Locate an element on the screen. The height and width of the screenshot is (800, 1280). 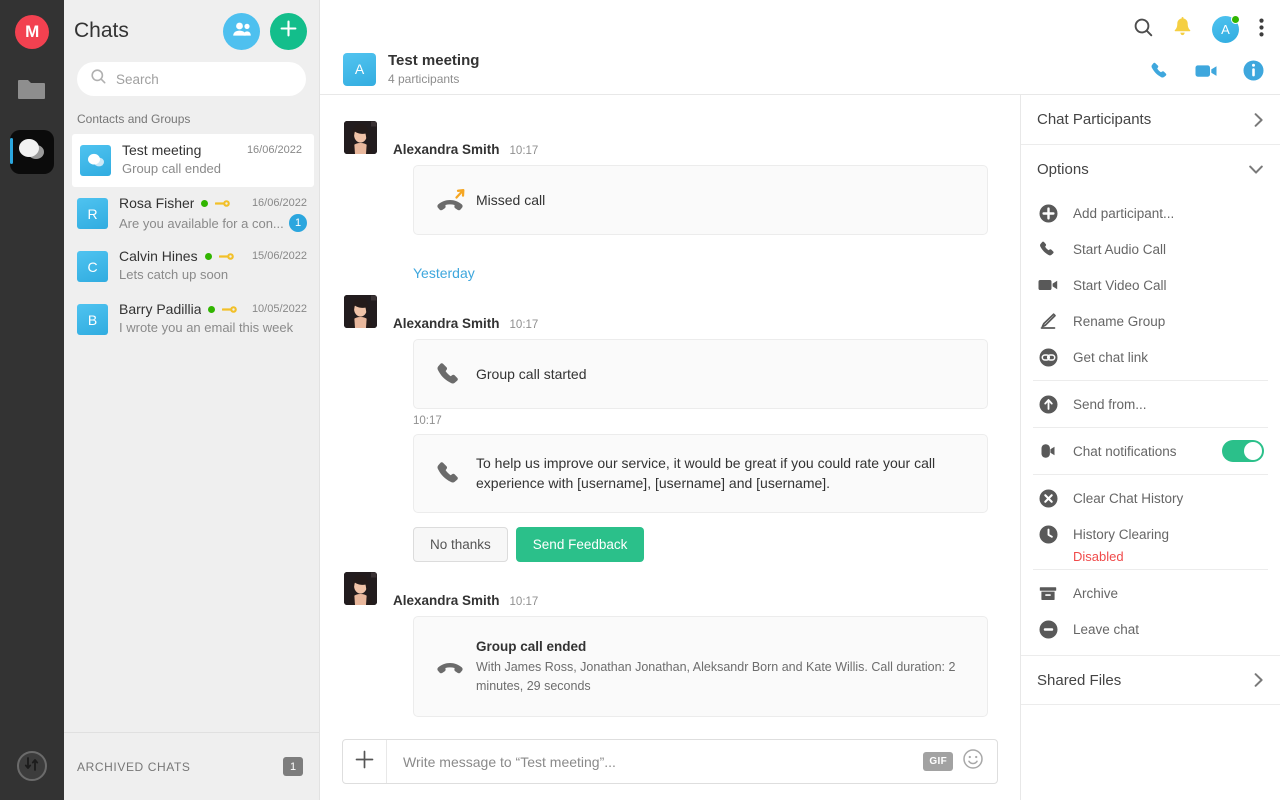
start-audio-call-button is located at coordinates (1160, 73).